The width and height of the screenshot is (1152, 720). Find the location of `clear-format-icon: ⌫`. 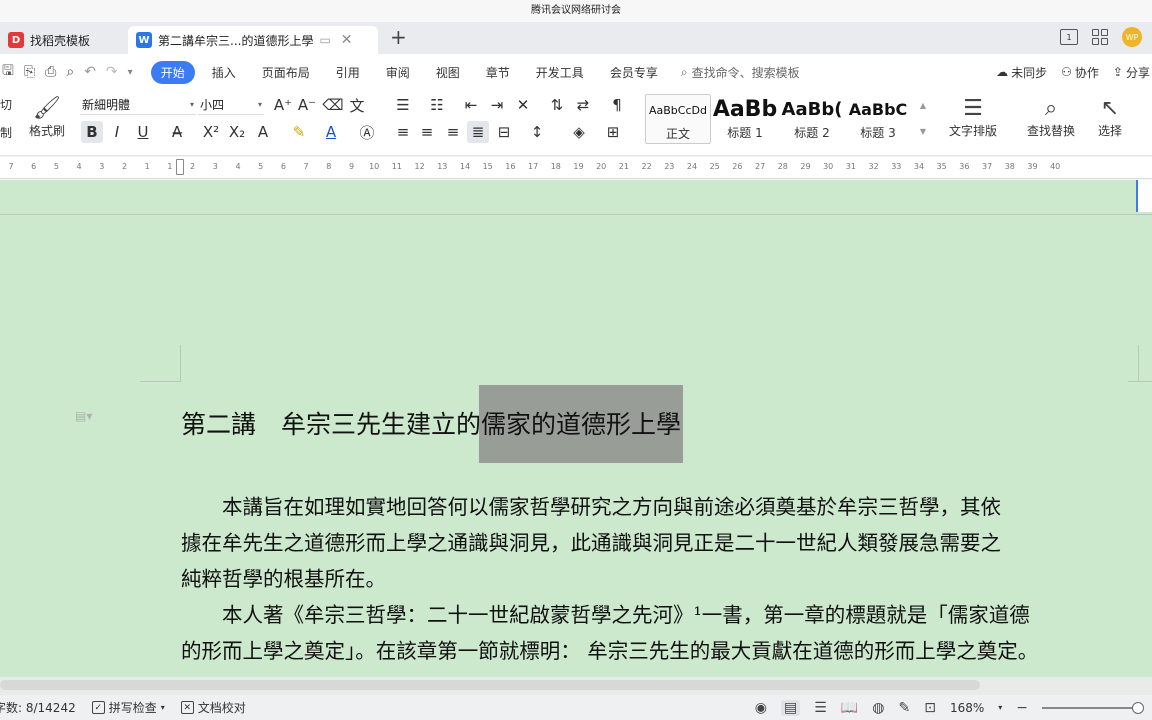

clear-format-icon: ⌫ is located at coordinates (333, 105).